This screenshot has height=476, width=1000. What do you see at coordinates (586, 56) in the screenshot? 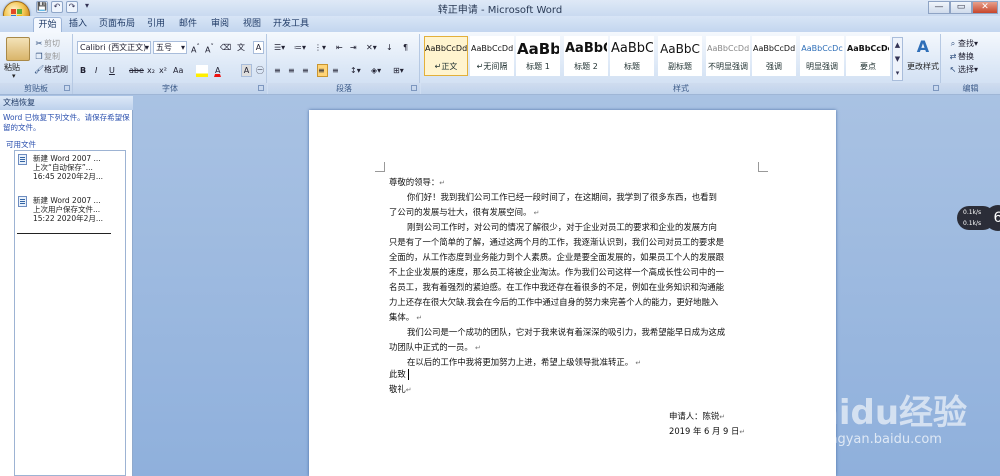
I see `style-4: AaBbC 标题 2` at bounding box center [586, 56].